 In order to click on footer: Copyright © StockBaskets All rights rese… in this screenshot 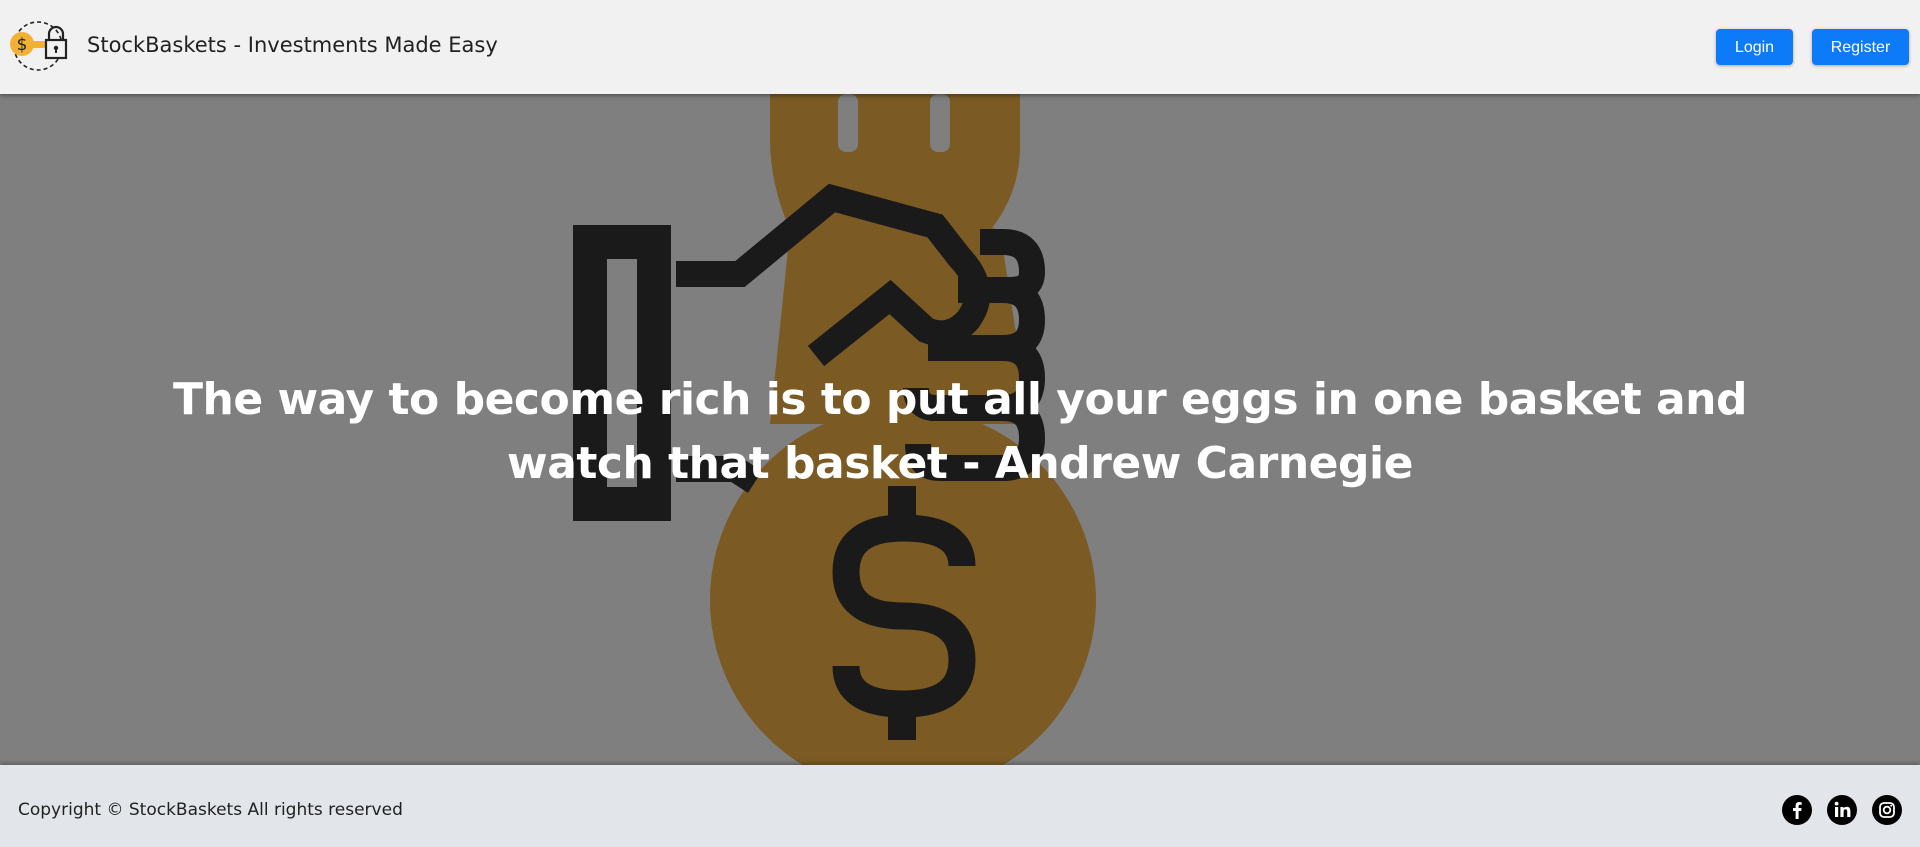, I will do `click(960, 806)`.